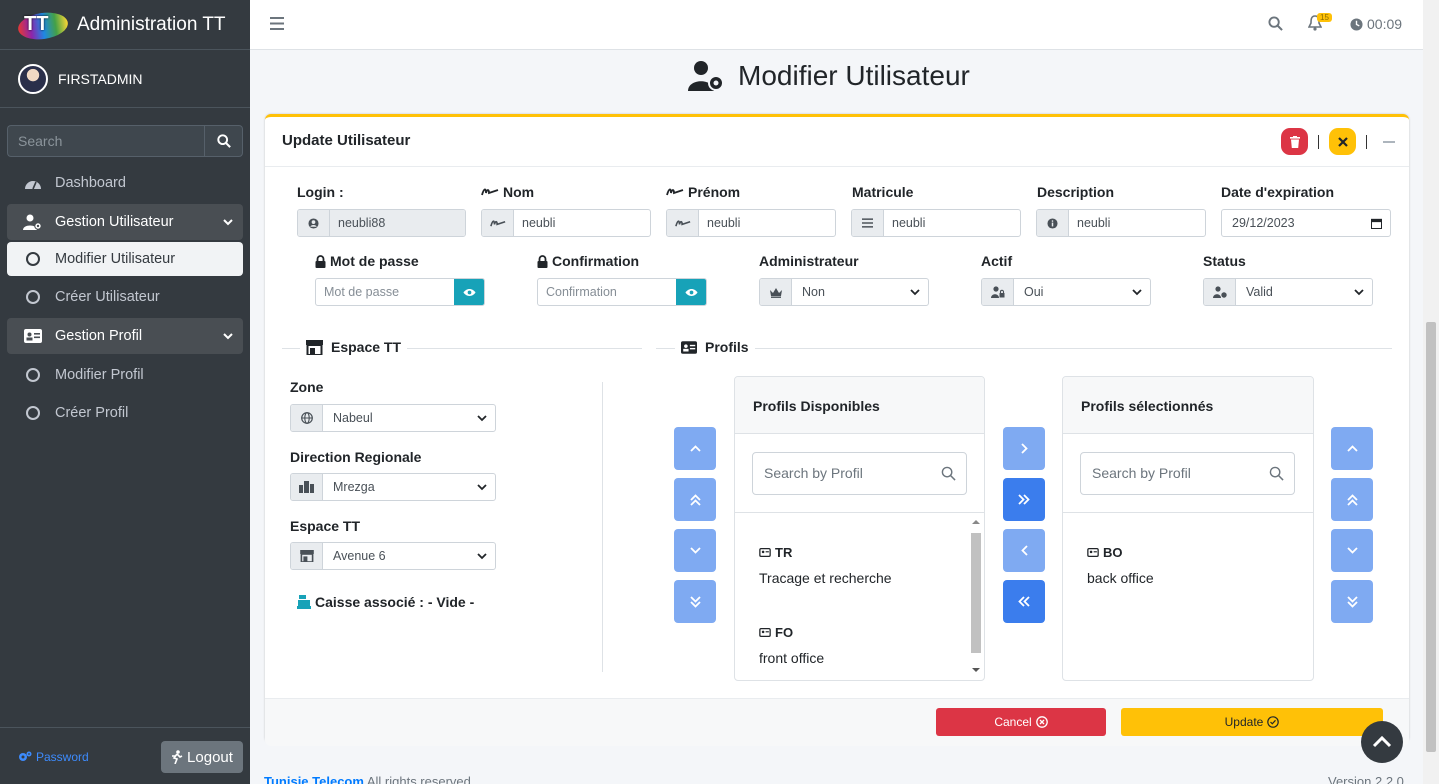  Describe the element at coordinates (354, 487) in the screenshot. I see `direction-value: Mrezga` at that location.